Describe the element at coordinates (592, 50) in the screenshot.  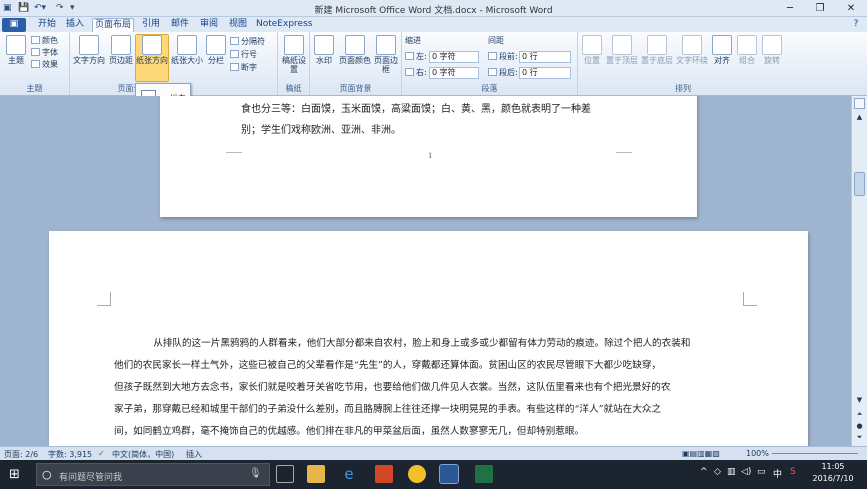
I see `position-button: 位置` at that location.